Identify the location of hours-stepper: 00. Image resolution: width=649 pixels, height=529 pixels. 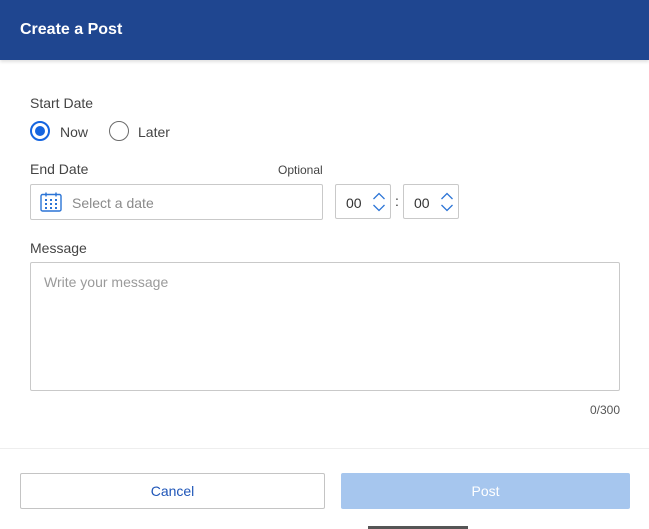
(363, 201).